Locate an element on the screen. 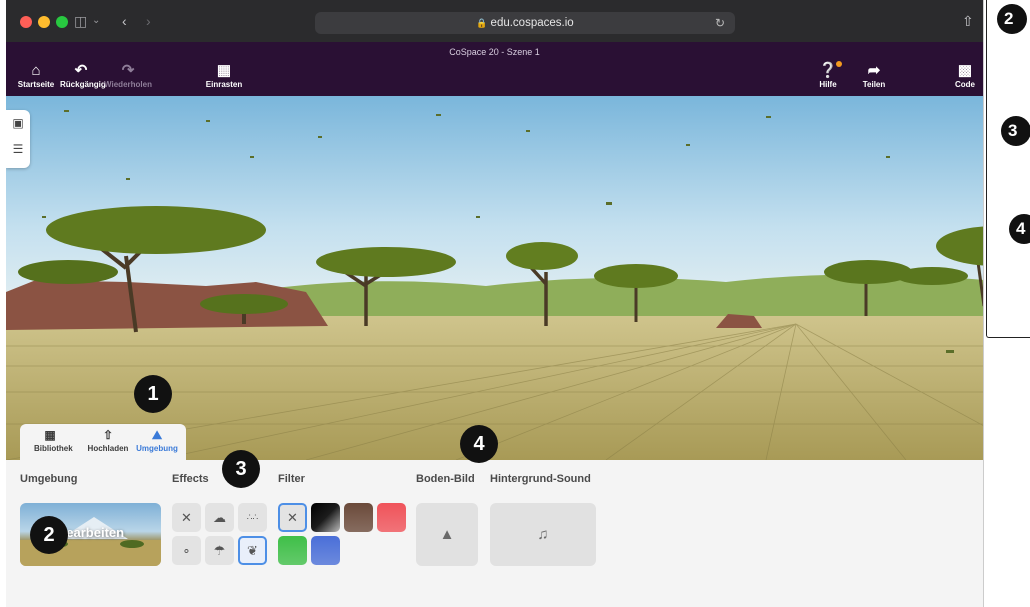 The width and height of the screenshot is (1030, 607). share-page-icon: ⇧ is located at coordinates (968, 21).